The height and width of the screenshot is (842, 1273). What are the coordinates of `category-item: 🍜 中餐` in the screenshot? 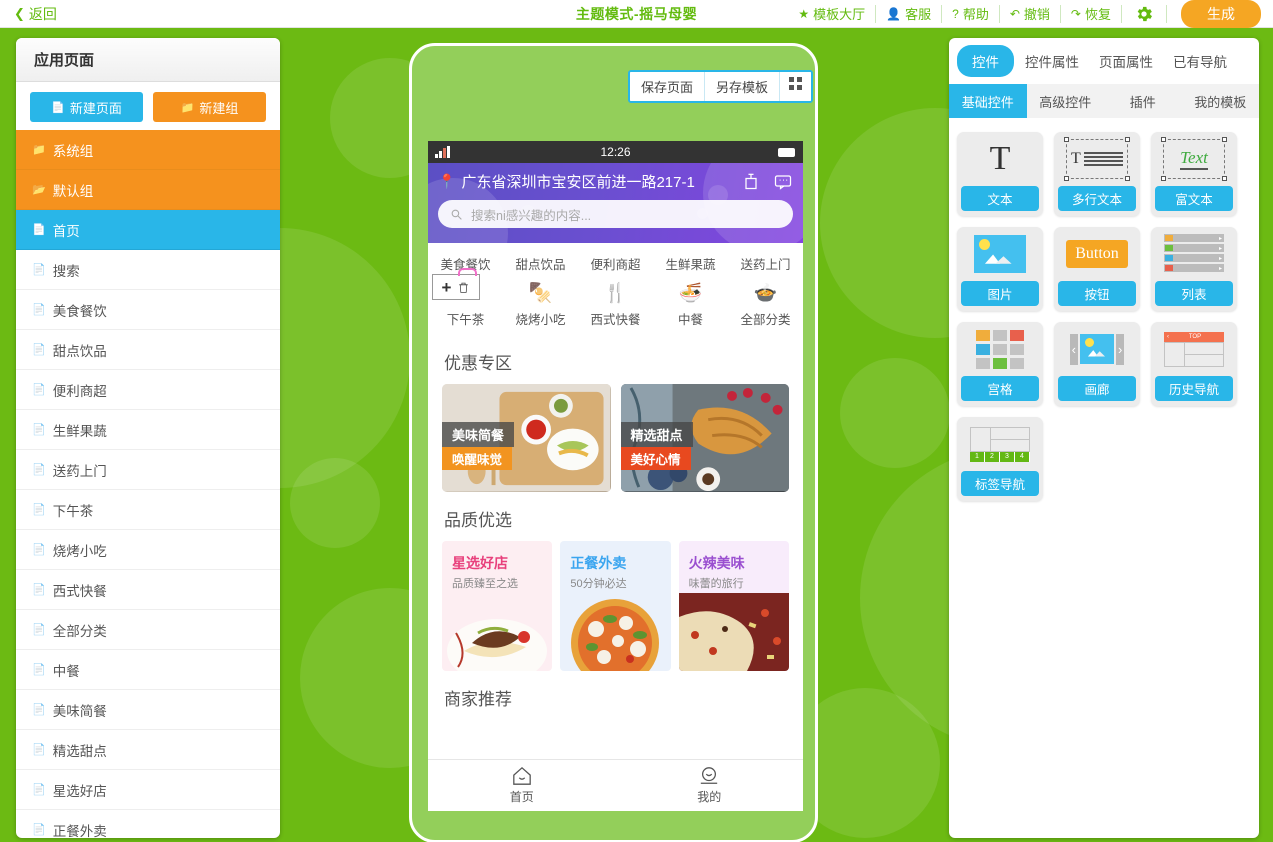 It's located at (690, 305).